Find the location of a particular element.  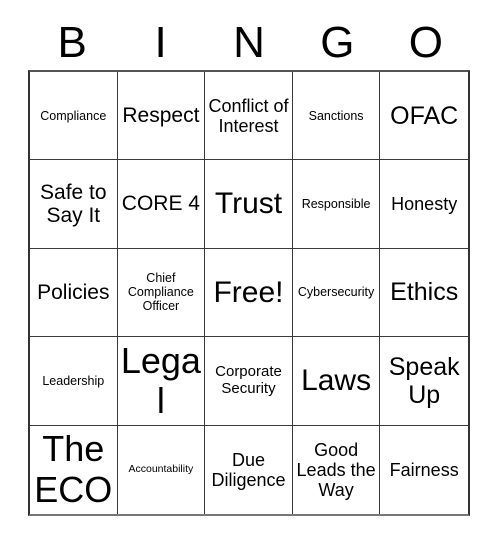

bingo-cell-label: OFAC is located at coordinates (424, 115).